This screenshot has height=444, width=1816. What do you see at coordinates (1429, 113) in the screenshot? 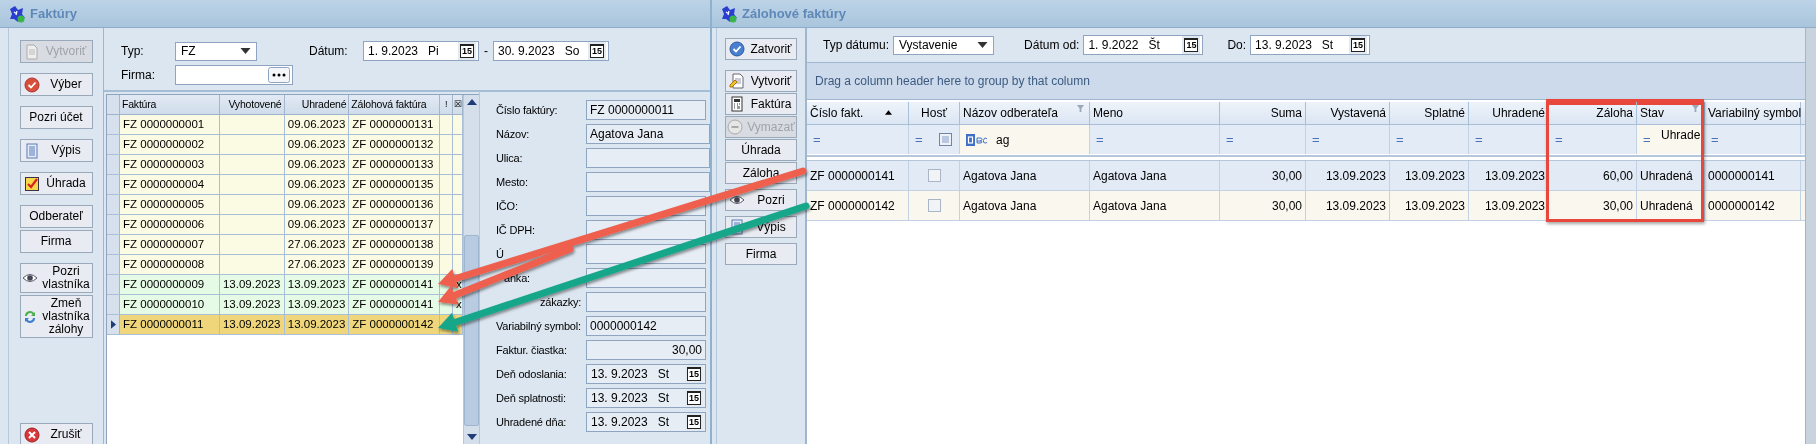
I see `column-header: Splatné` at bounding box center [1429, 113].